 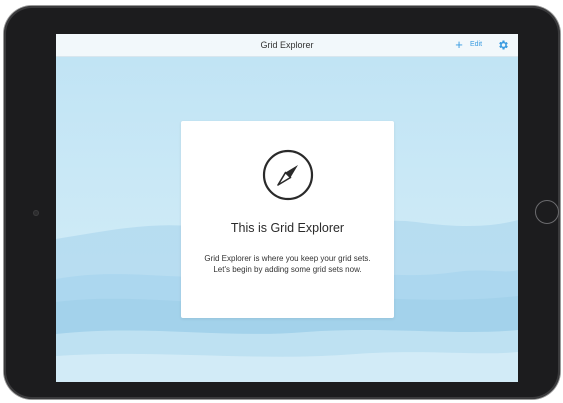 What do you see at coordinates (547, 212) in the screenshot?
I see `home-button` at bounding box center [547, 212].